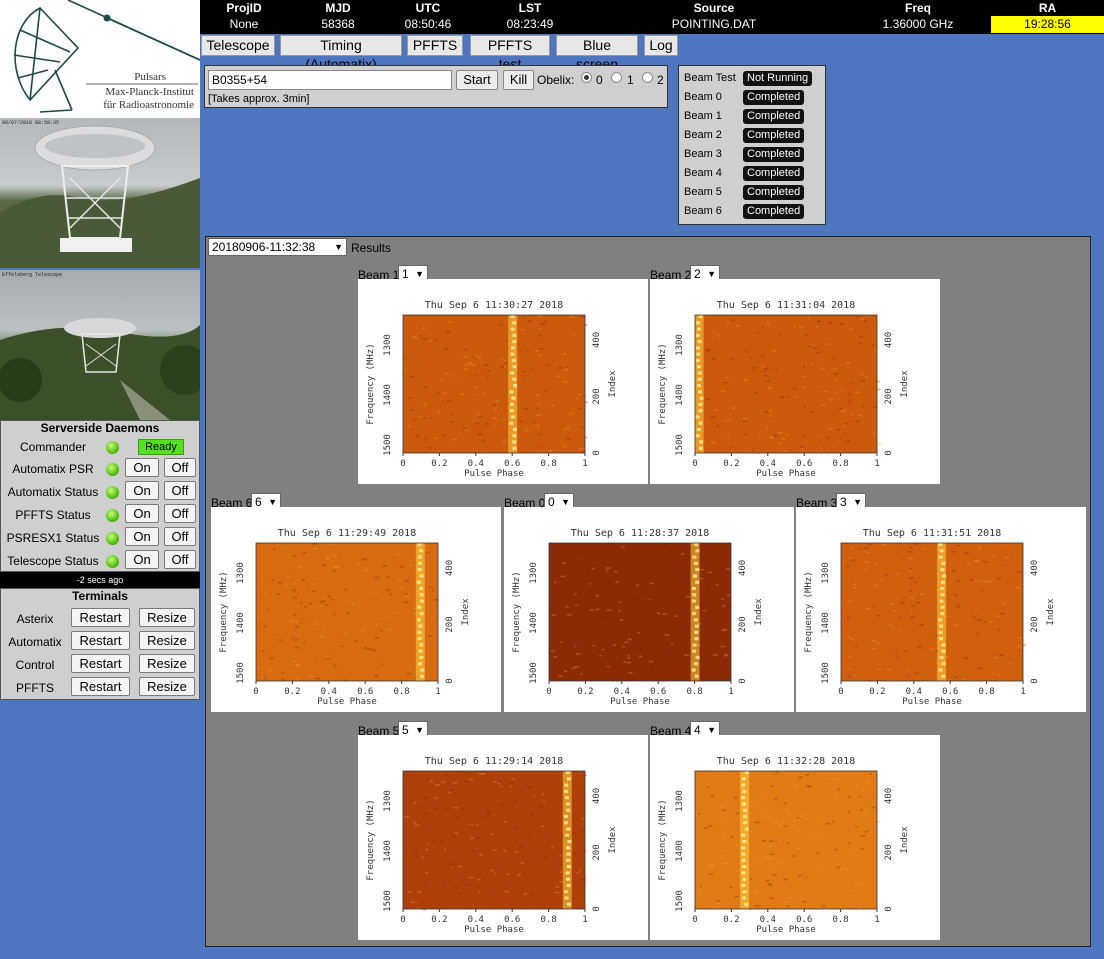 This screenshot has height=959, width=1104. I want to click on x-tick-label: 0, so click(840, 692).